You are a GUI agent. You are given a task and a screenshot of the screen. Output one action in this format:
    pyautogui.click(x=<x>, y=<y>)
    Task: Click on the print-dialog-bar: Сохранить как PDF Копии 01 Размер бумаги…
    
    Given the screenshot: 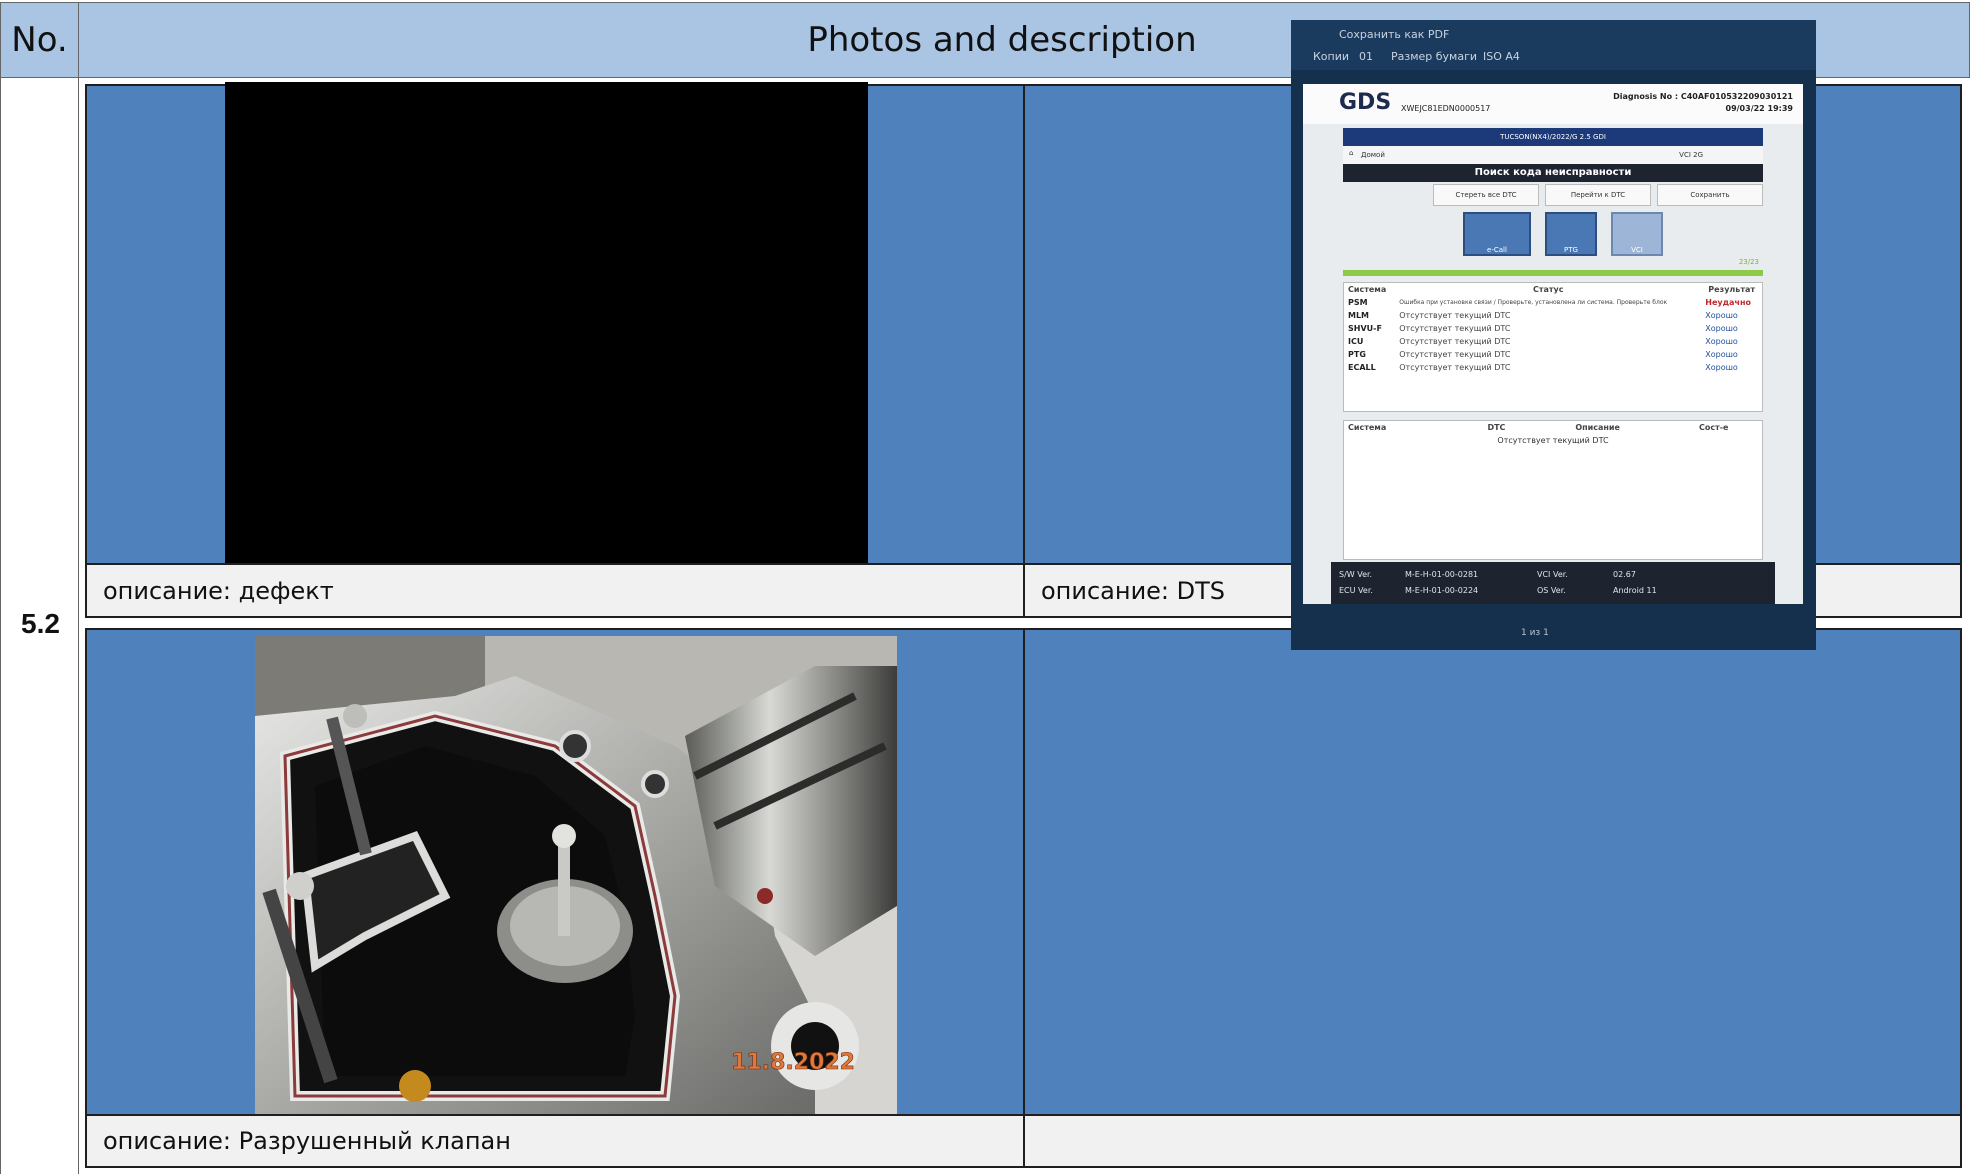 What is the action you would take?
    pyautogui.click(x=1553, y=45)
    